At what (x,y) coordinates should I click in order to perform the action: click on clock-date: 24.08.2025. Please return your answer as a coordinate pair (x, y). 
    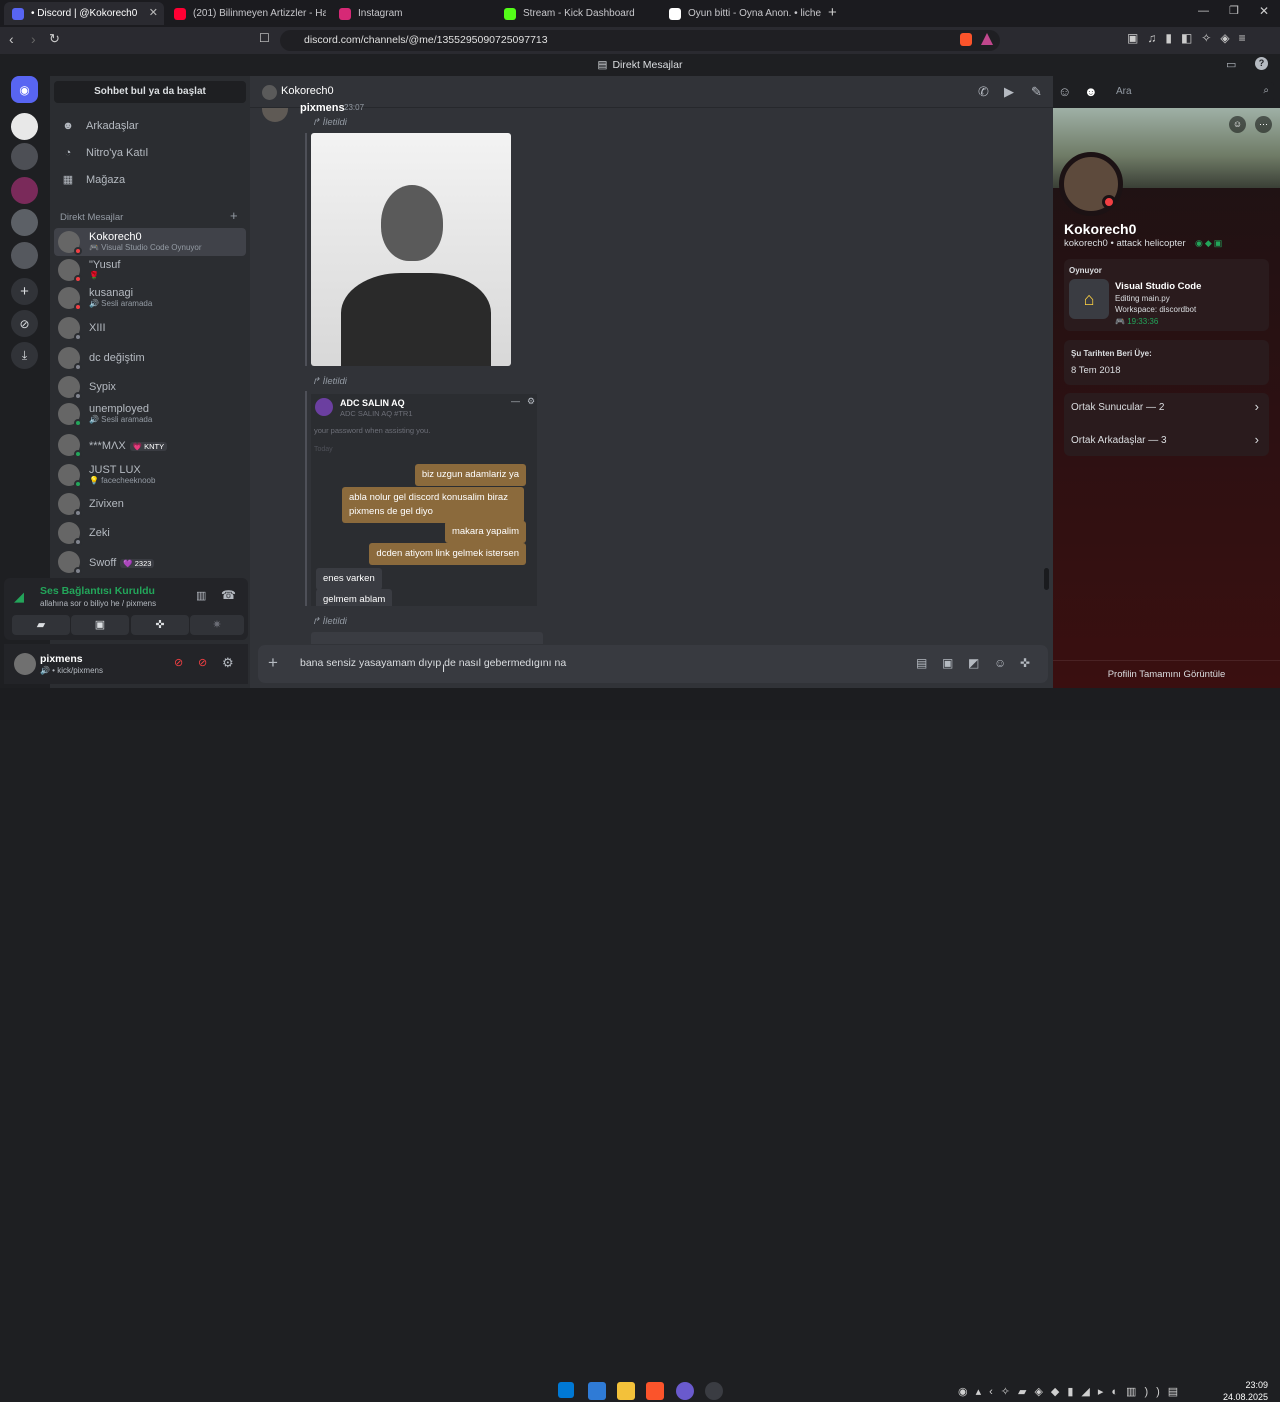
    Looking at the image, I should click on (1243, 1397).